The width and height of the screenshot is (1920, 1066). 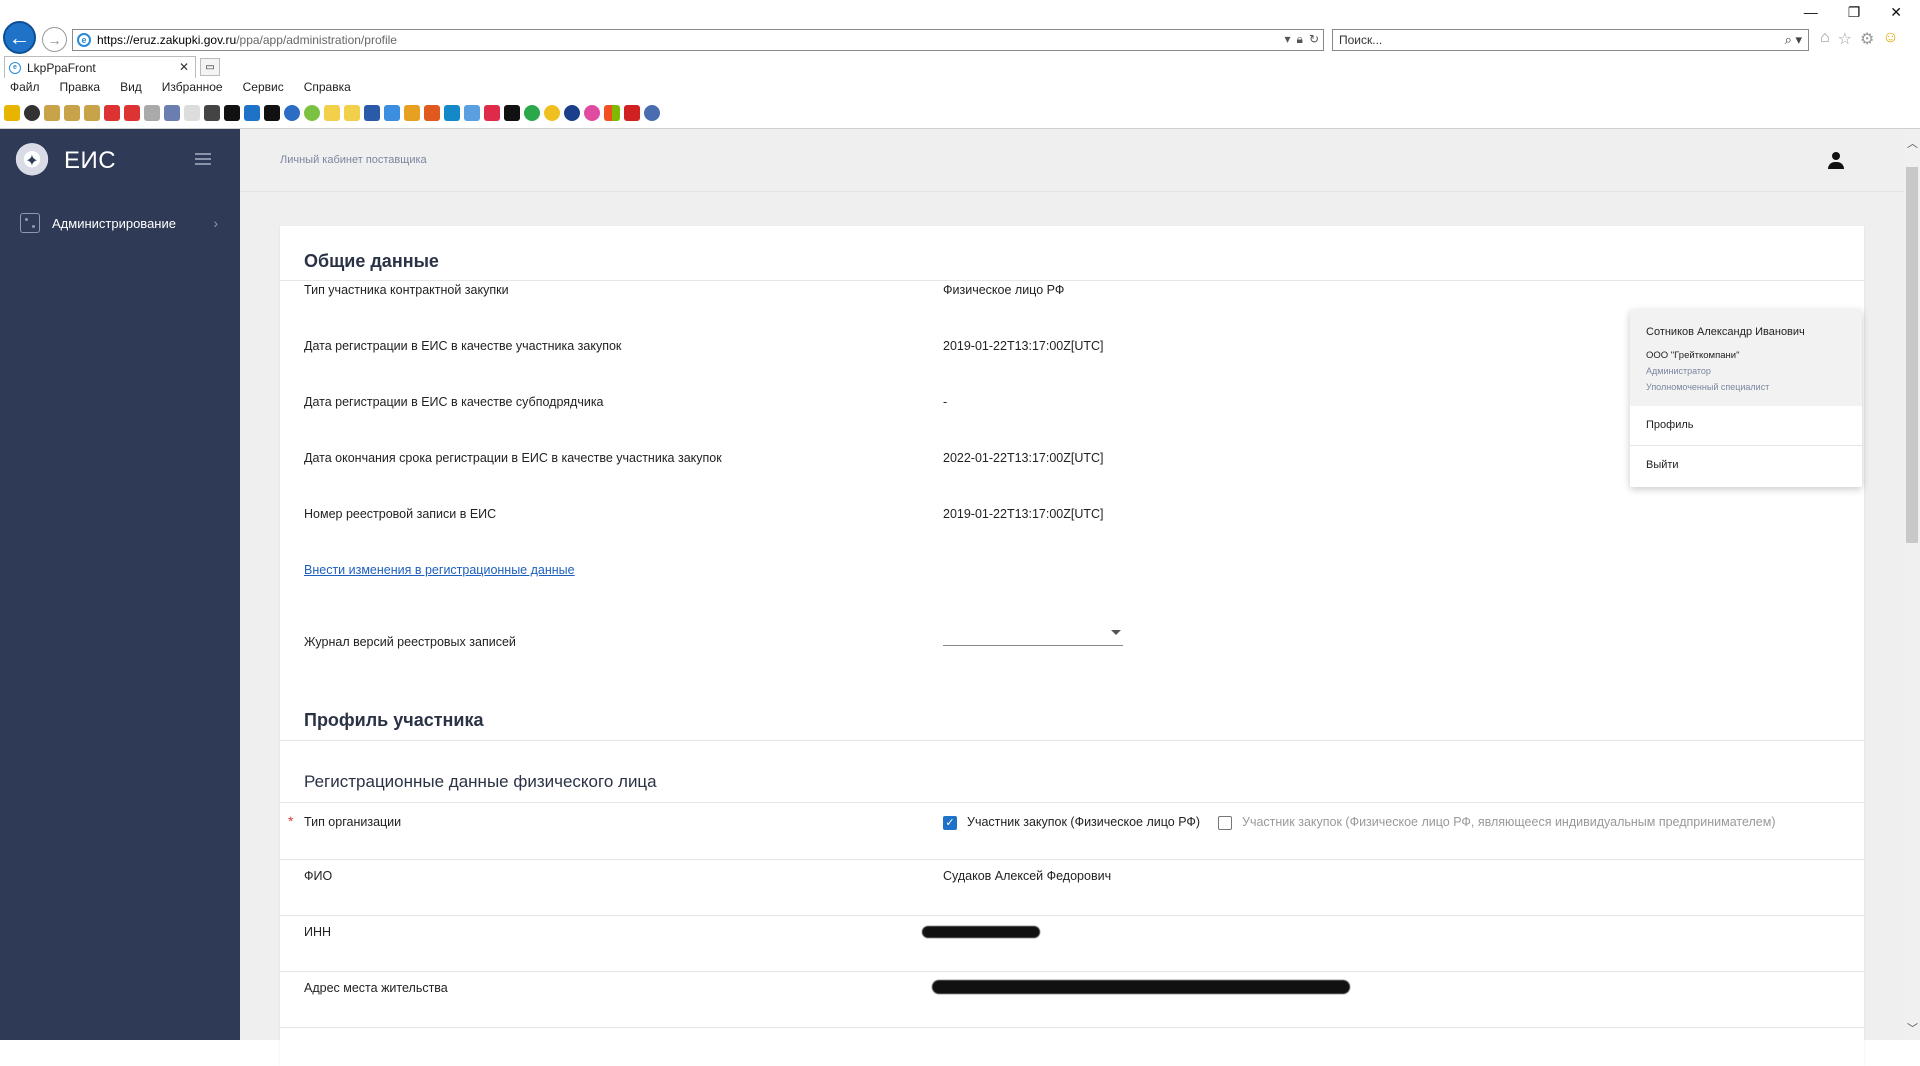 I want to click on menu-bar: Файл Правка Вид Избранное Сервис Справка, so click(x=180, y=89).